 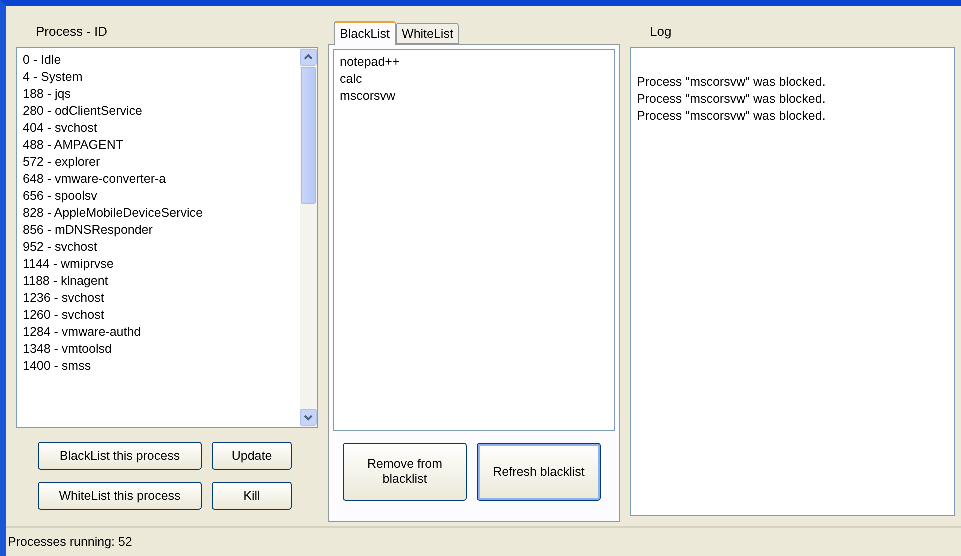 I want to click on tab: BlackList, so click(x=365, y=33).